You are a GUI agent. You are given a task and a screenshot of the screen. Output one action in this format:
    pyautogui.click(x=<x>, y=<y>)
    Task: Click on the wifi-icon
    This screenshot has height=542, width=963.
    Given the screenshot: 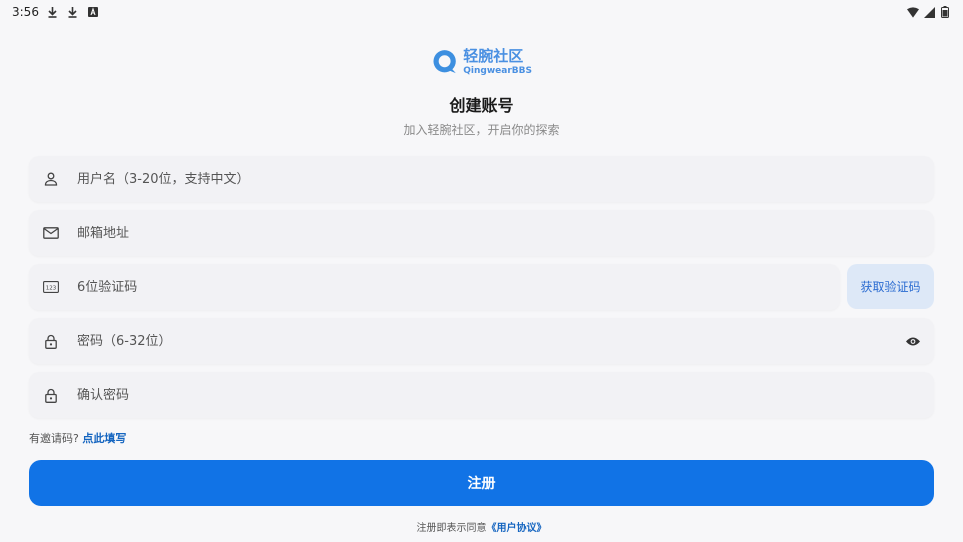 What is the action you would take?
    pyautogui.click(x=913, y=12)
    